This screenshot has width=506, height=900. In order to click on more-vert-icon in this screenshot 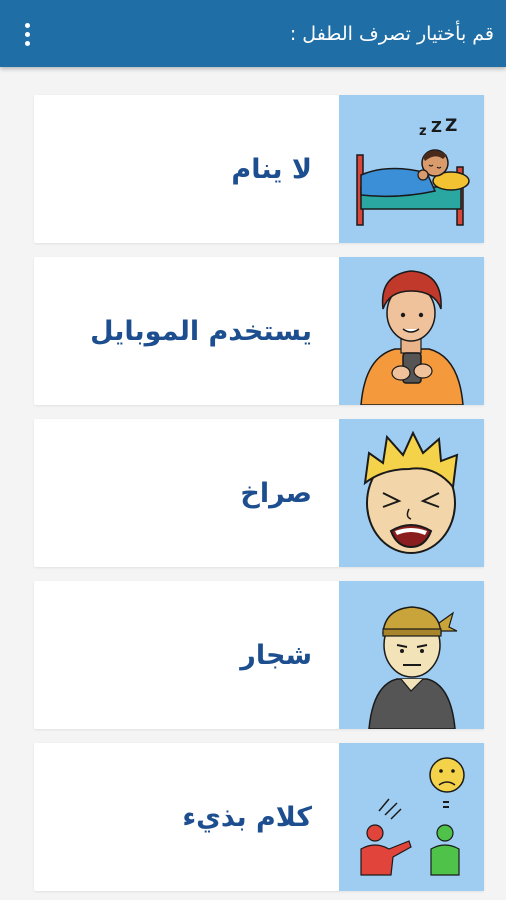, I will do `click(27, 34)`.